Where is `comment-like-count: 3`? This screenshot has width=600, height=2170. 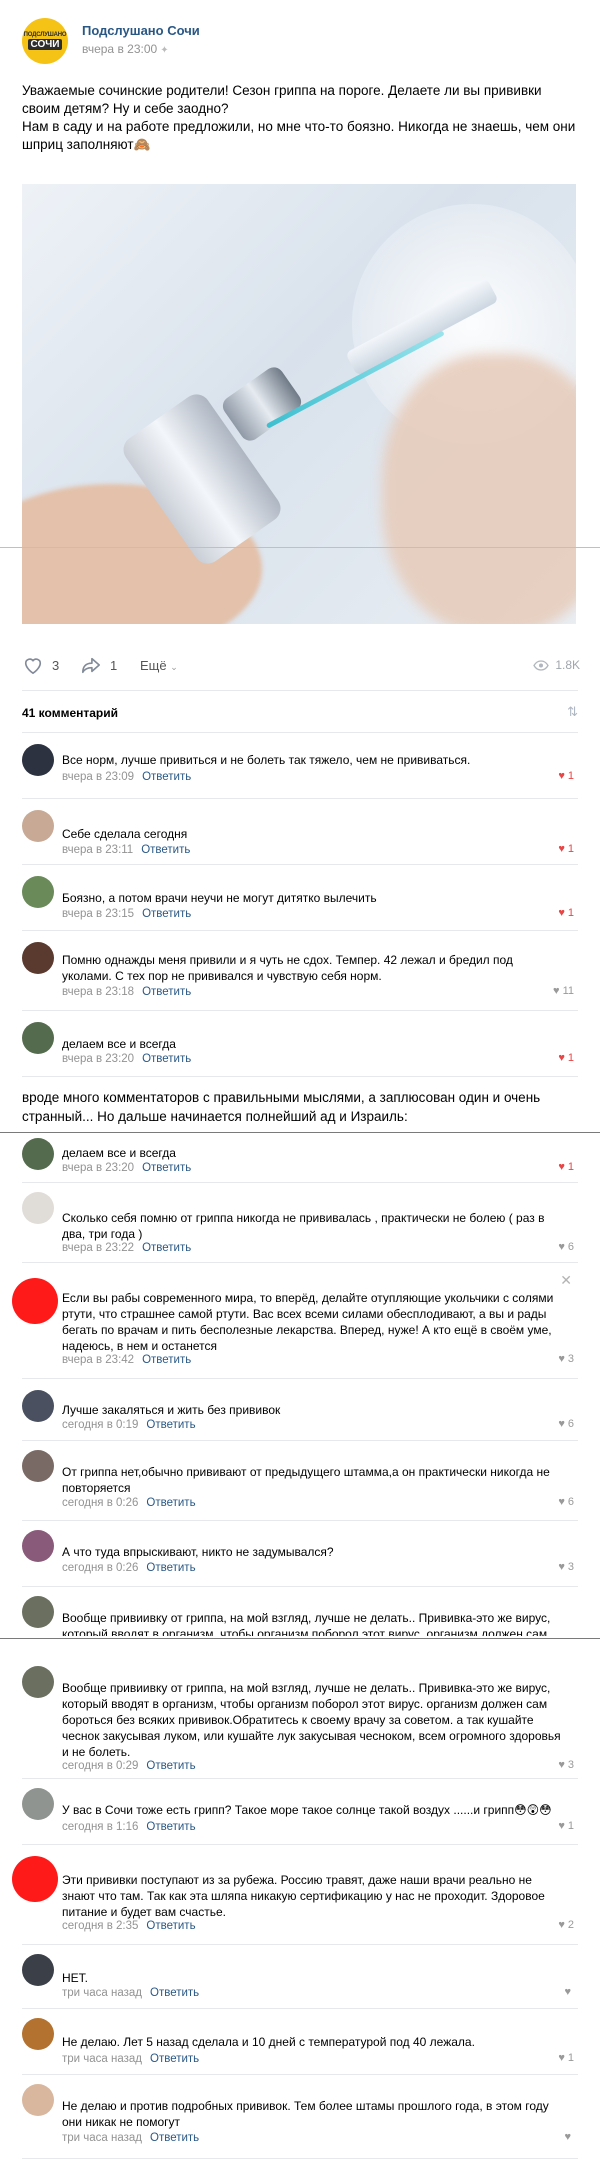 comment-like-count: 3 is located at coordinates (570, 1567).